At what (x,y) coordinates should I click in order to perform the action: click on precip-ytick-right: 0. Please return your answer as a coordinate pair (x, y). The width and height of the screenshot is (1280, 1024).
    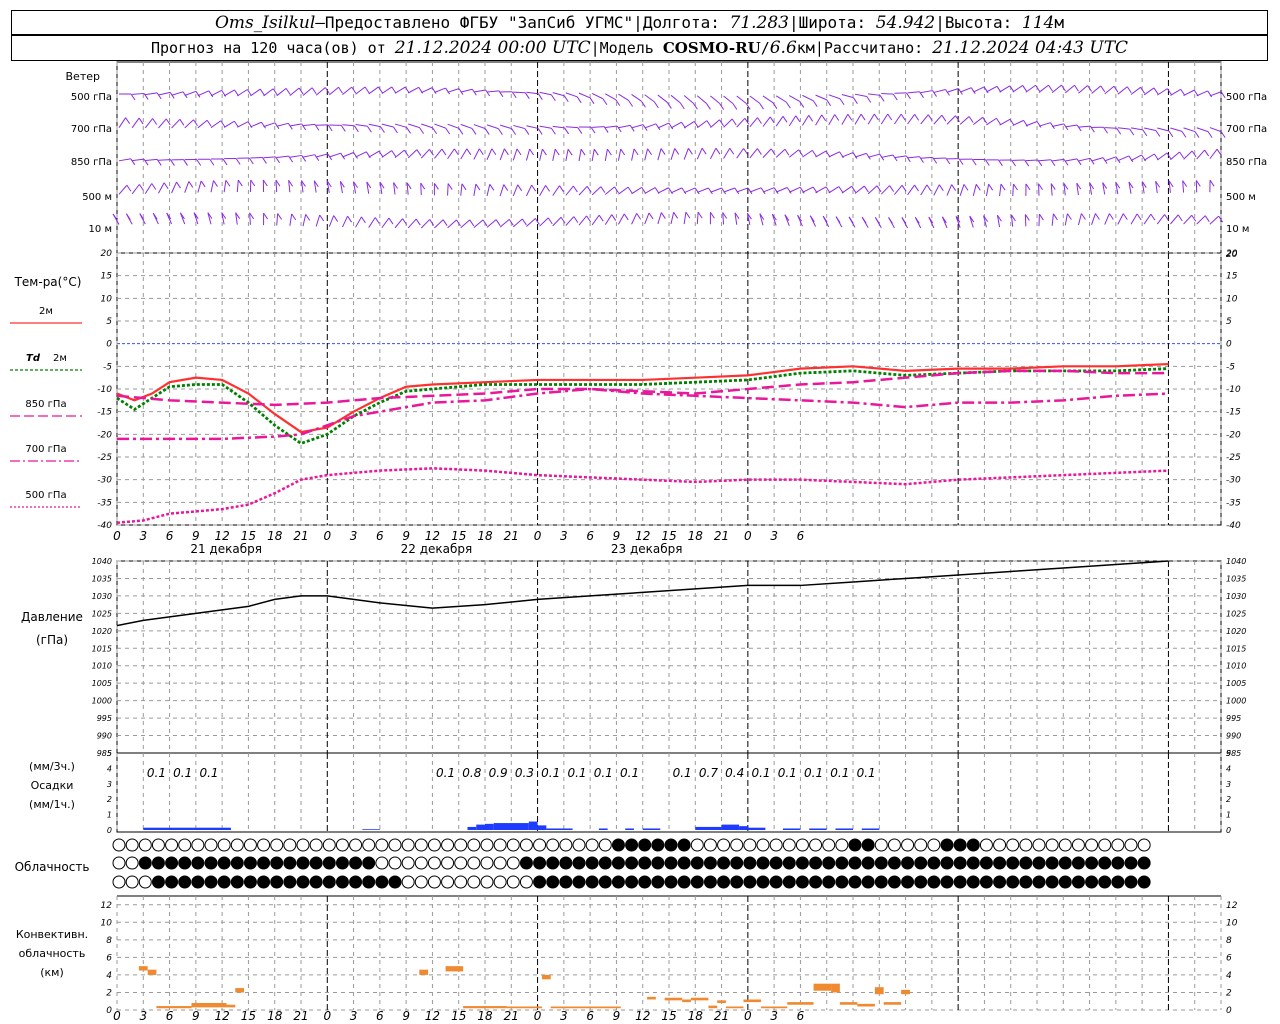
    Looking at the image, I should click on (1228, 830).